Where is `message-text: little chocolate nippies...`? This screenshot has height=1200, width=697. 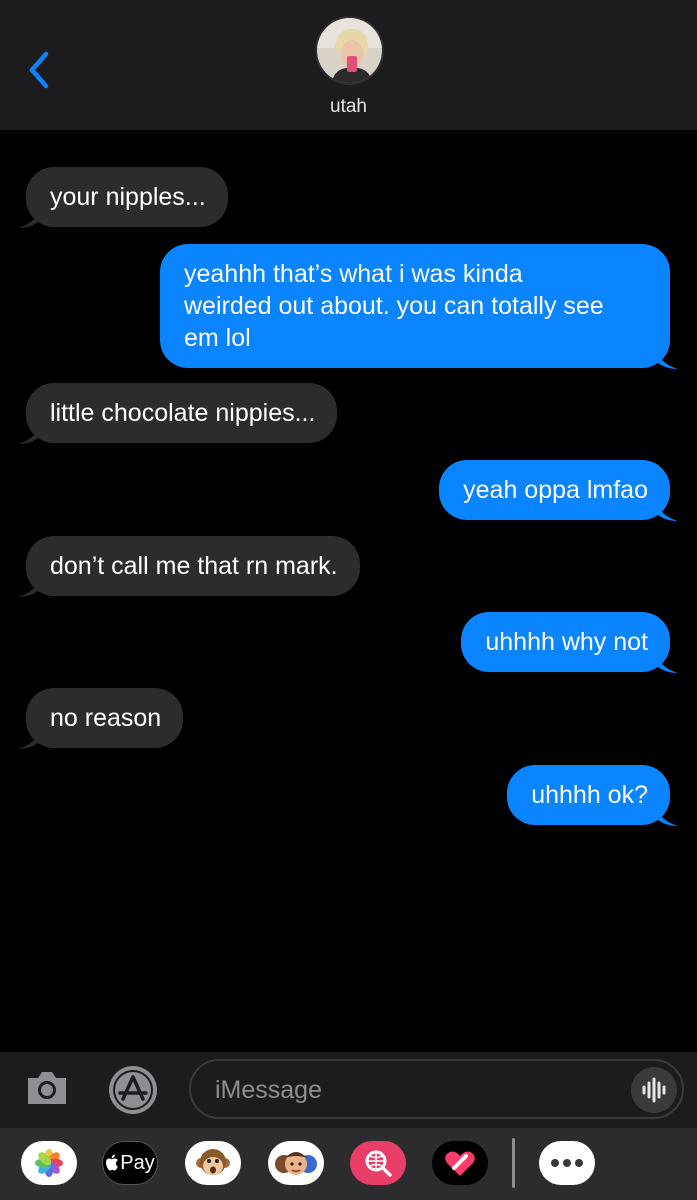
message-text: little chocolate nippies... is located at coordinates (183, 413).